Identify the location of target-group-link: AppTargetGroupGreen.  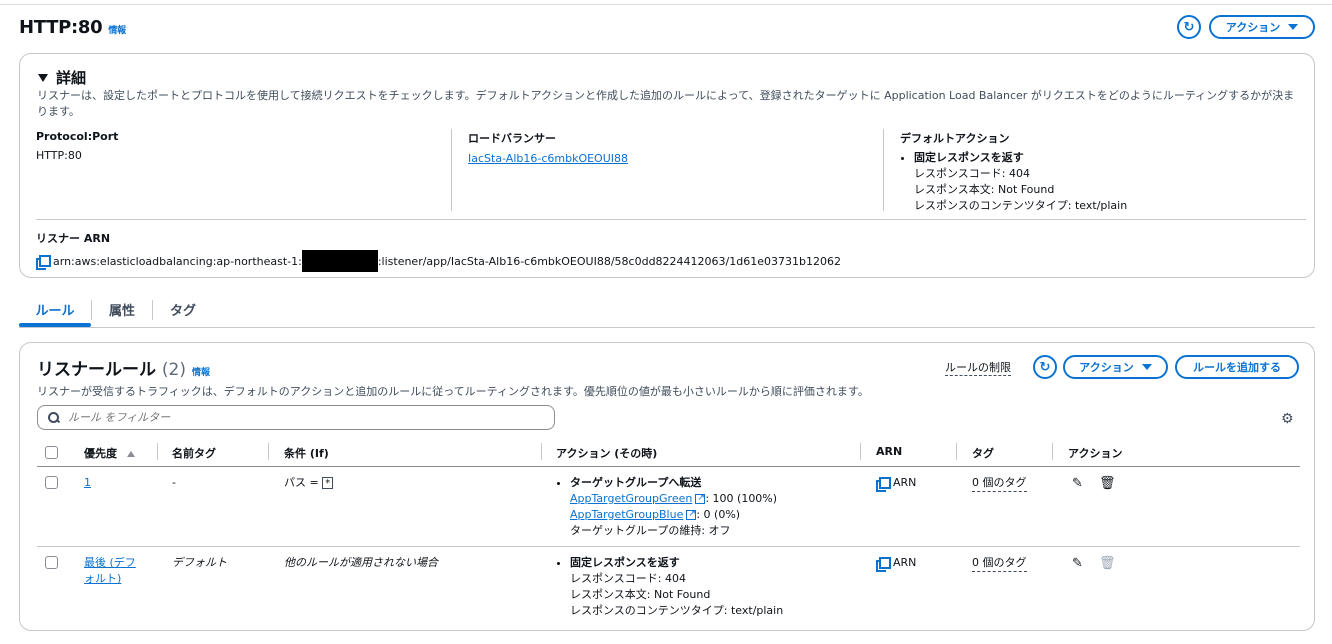
(631, 498).